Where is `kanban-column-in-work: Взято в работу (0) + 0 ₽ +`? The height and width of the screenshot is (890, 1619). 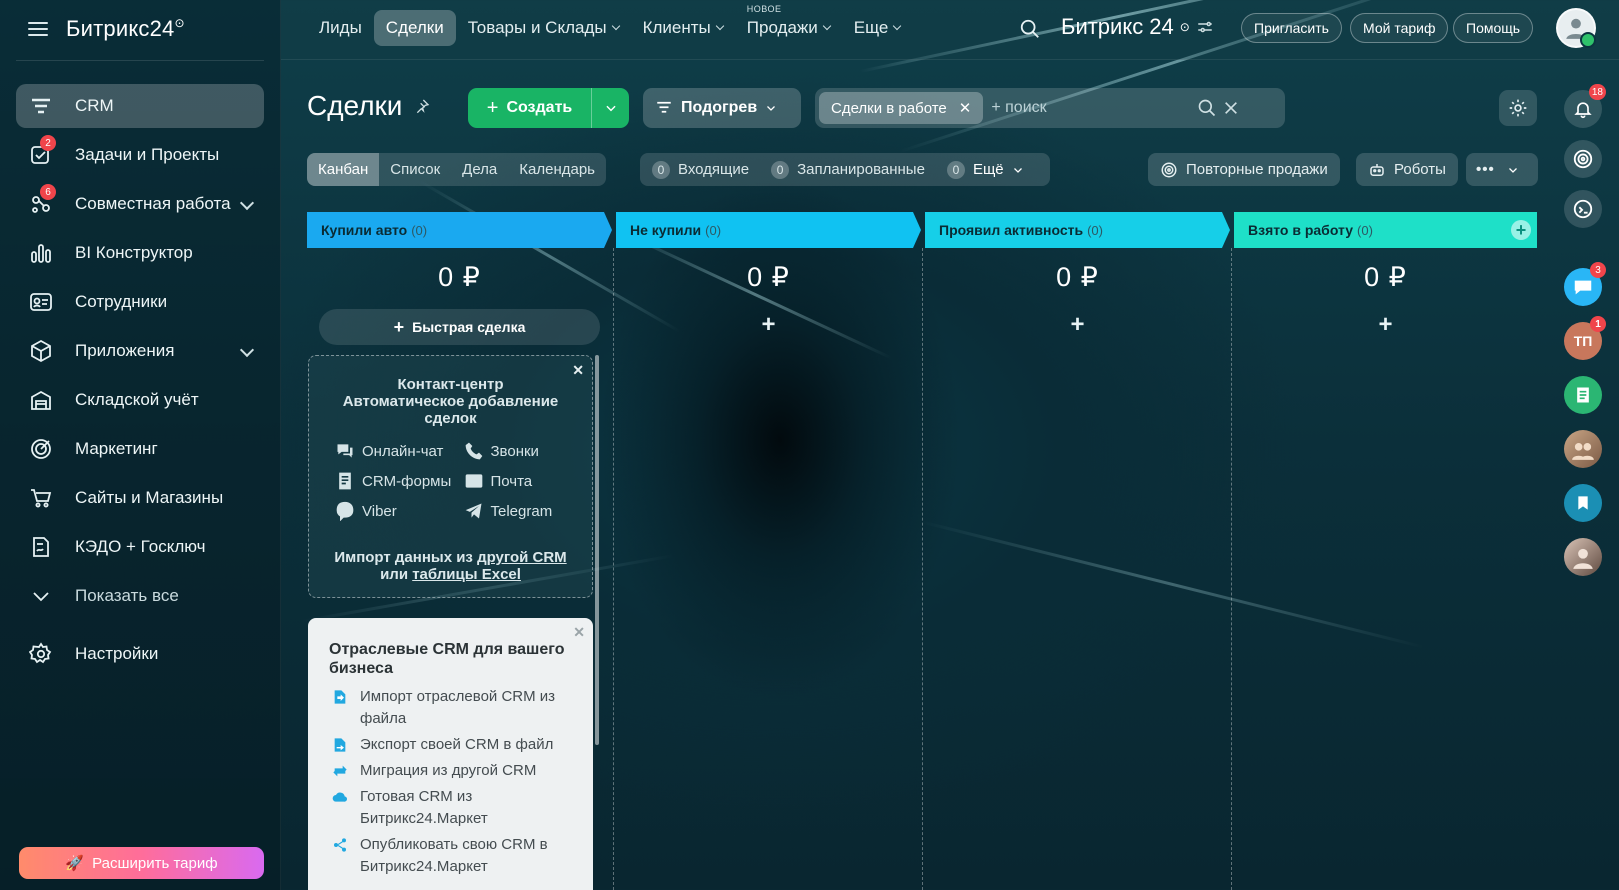 kanban-column-in-work: Взято в работу (0) + 0 ₽ + is located at coordinates (1385, 551).